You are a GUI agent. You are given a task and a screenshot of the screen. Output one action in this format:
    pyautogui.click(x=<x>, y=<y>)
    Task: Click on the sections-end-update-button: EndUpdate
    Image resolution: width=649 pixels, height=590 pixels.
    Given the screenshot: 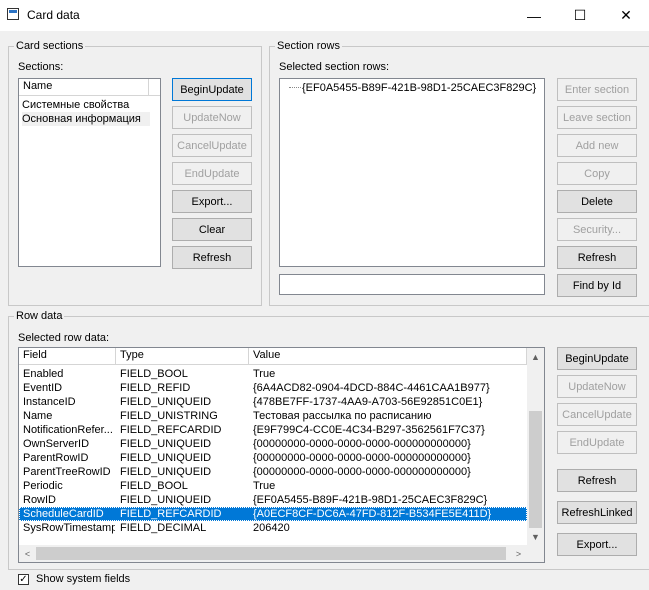 What is the action you would take?
    pyautogui.click(x=212, y=173)
    